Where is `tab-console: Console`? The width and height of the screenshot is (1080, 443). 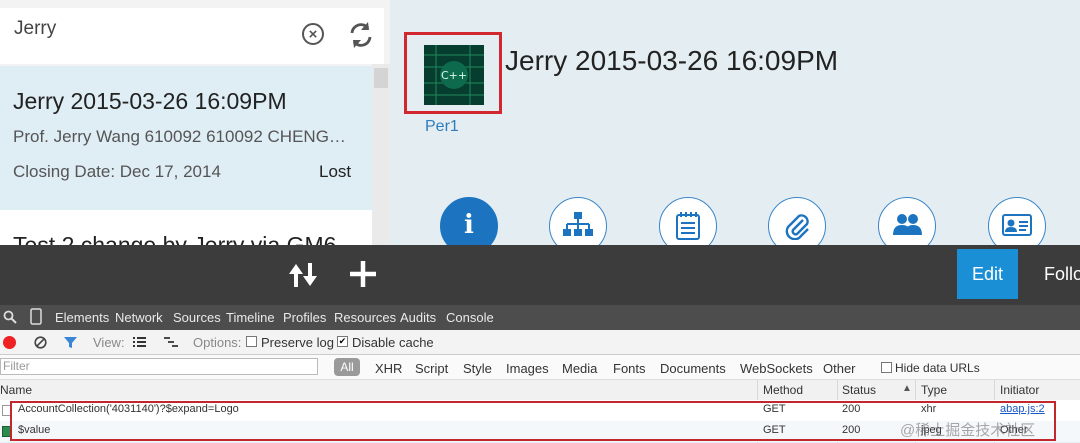 tab-console: Console is located at coordinates (470, 317).